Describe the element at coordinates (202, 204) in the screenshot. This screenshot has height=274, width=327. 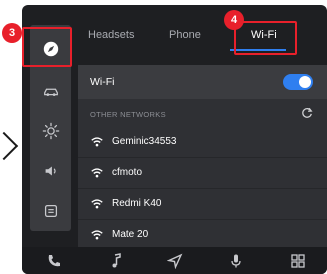
I see `network-item: Redmi K40` at that location.